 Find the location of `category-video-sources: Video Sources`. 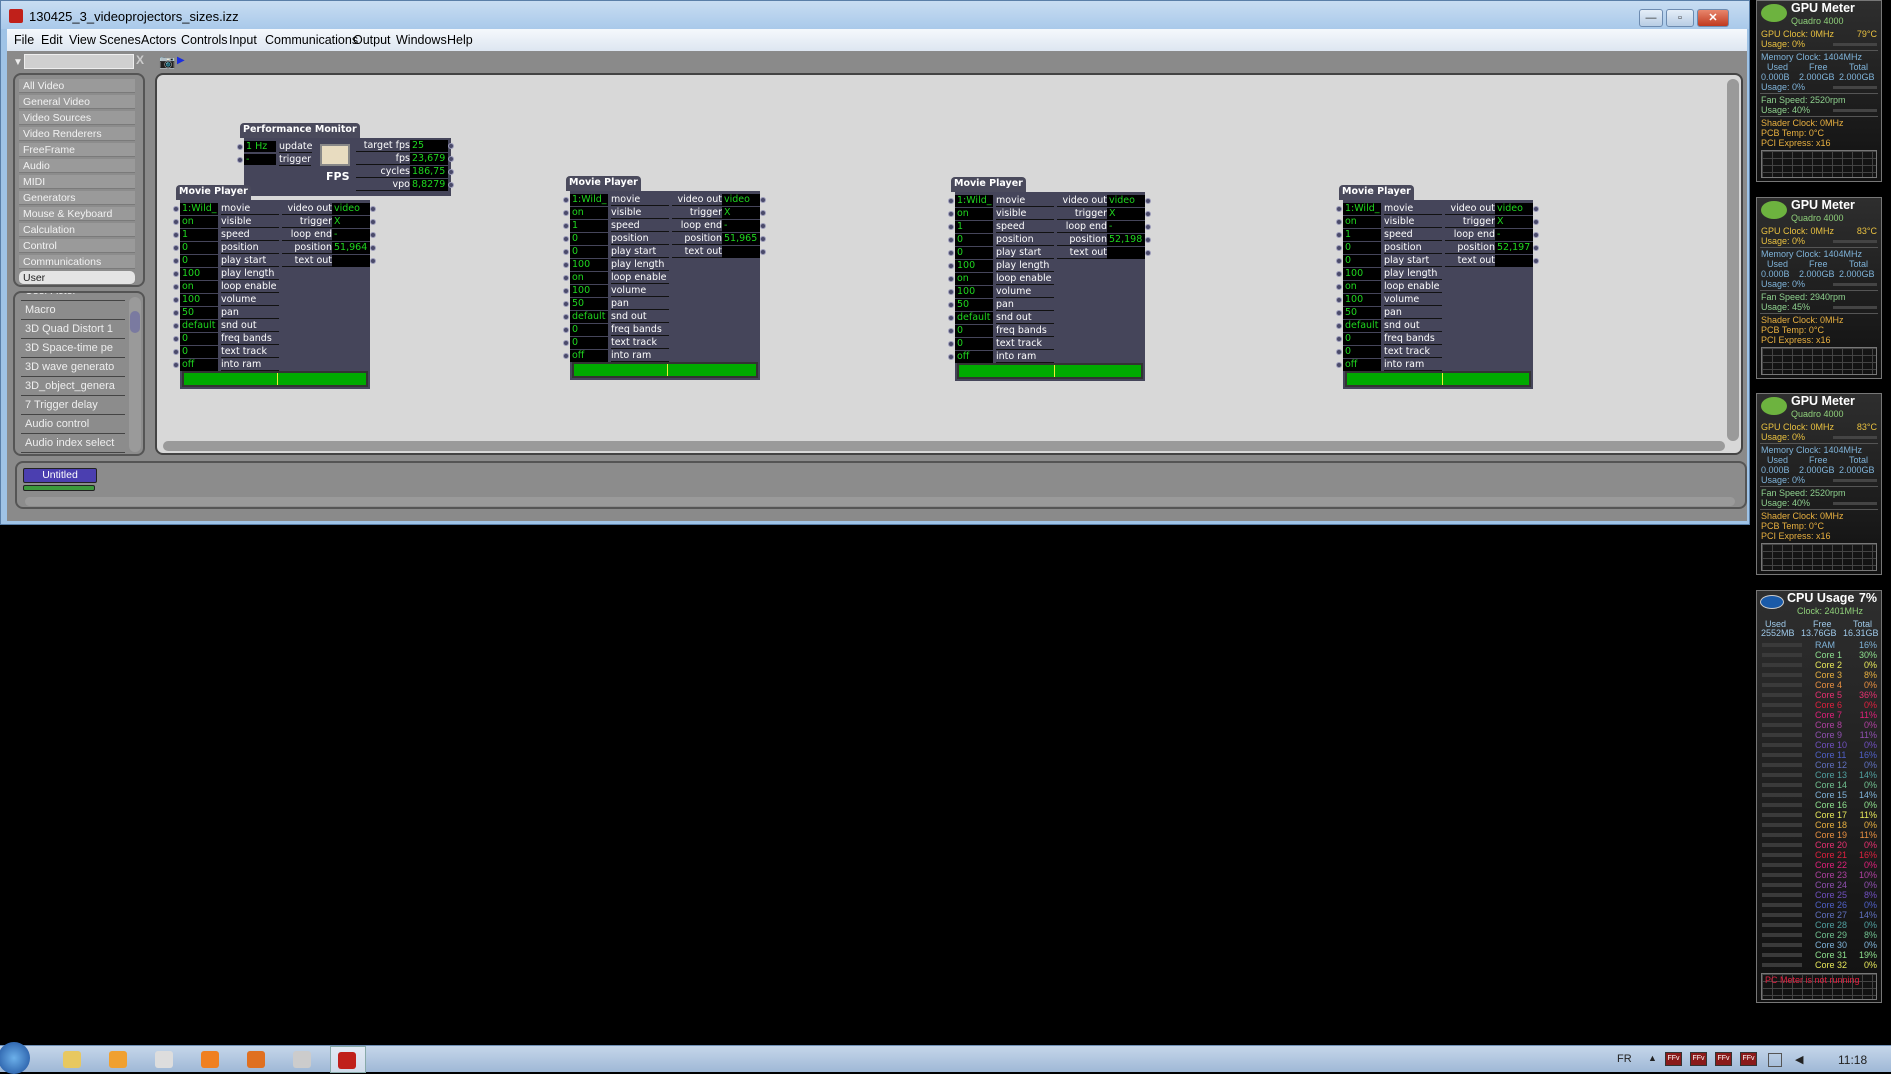

category-video-sources: Video Sources is located at coordinates (77, 118).